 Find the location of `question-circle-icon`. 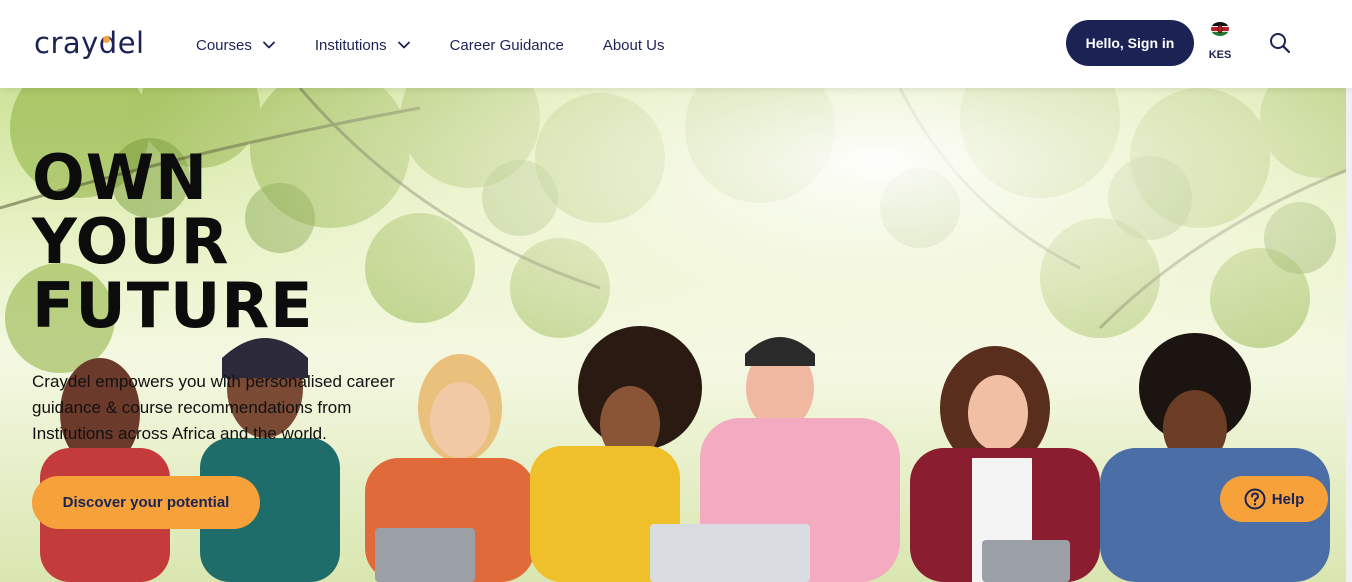

question-circle-icon is located at coordinates (1255, 499).